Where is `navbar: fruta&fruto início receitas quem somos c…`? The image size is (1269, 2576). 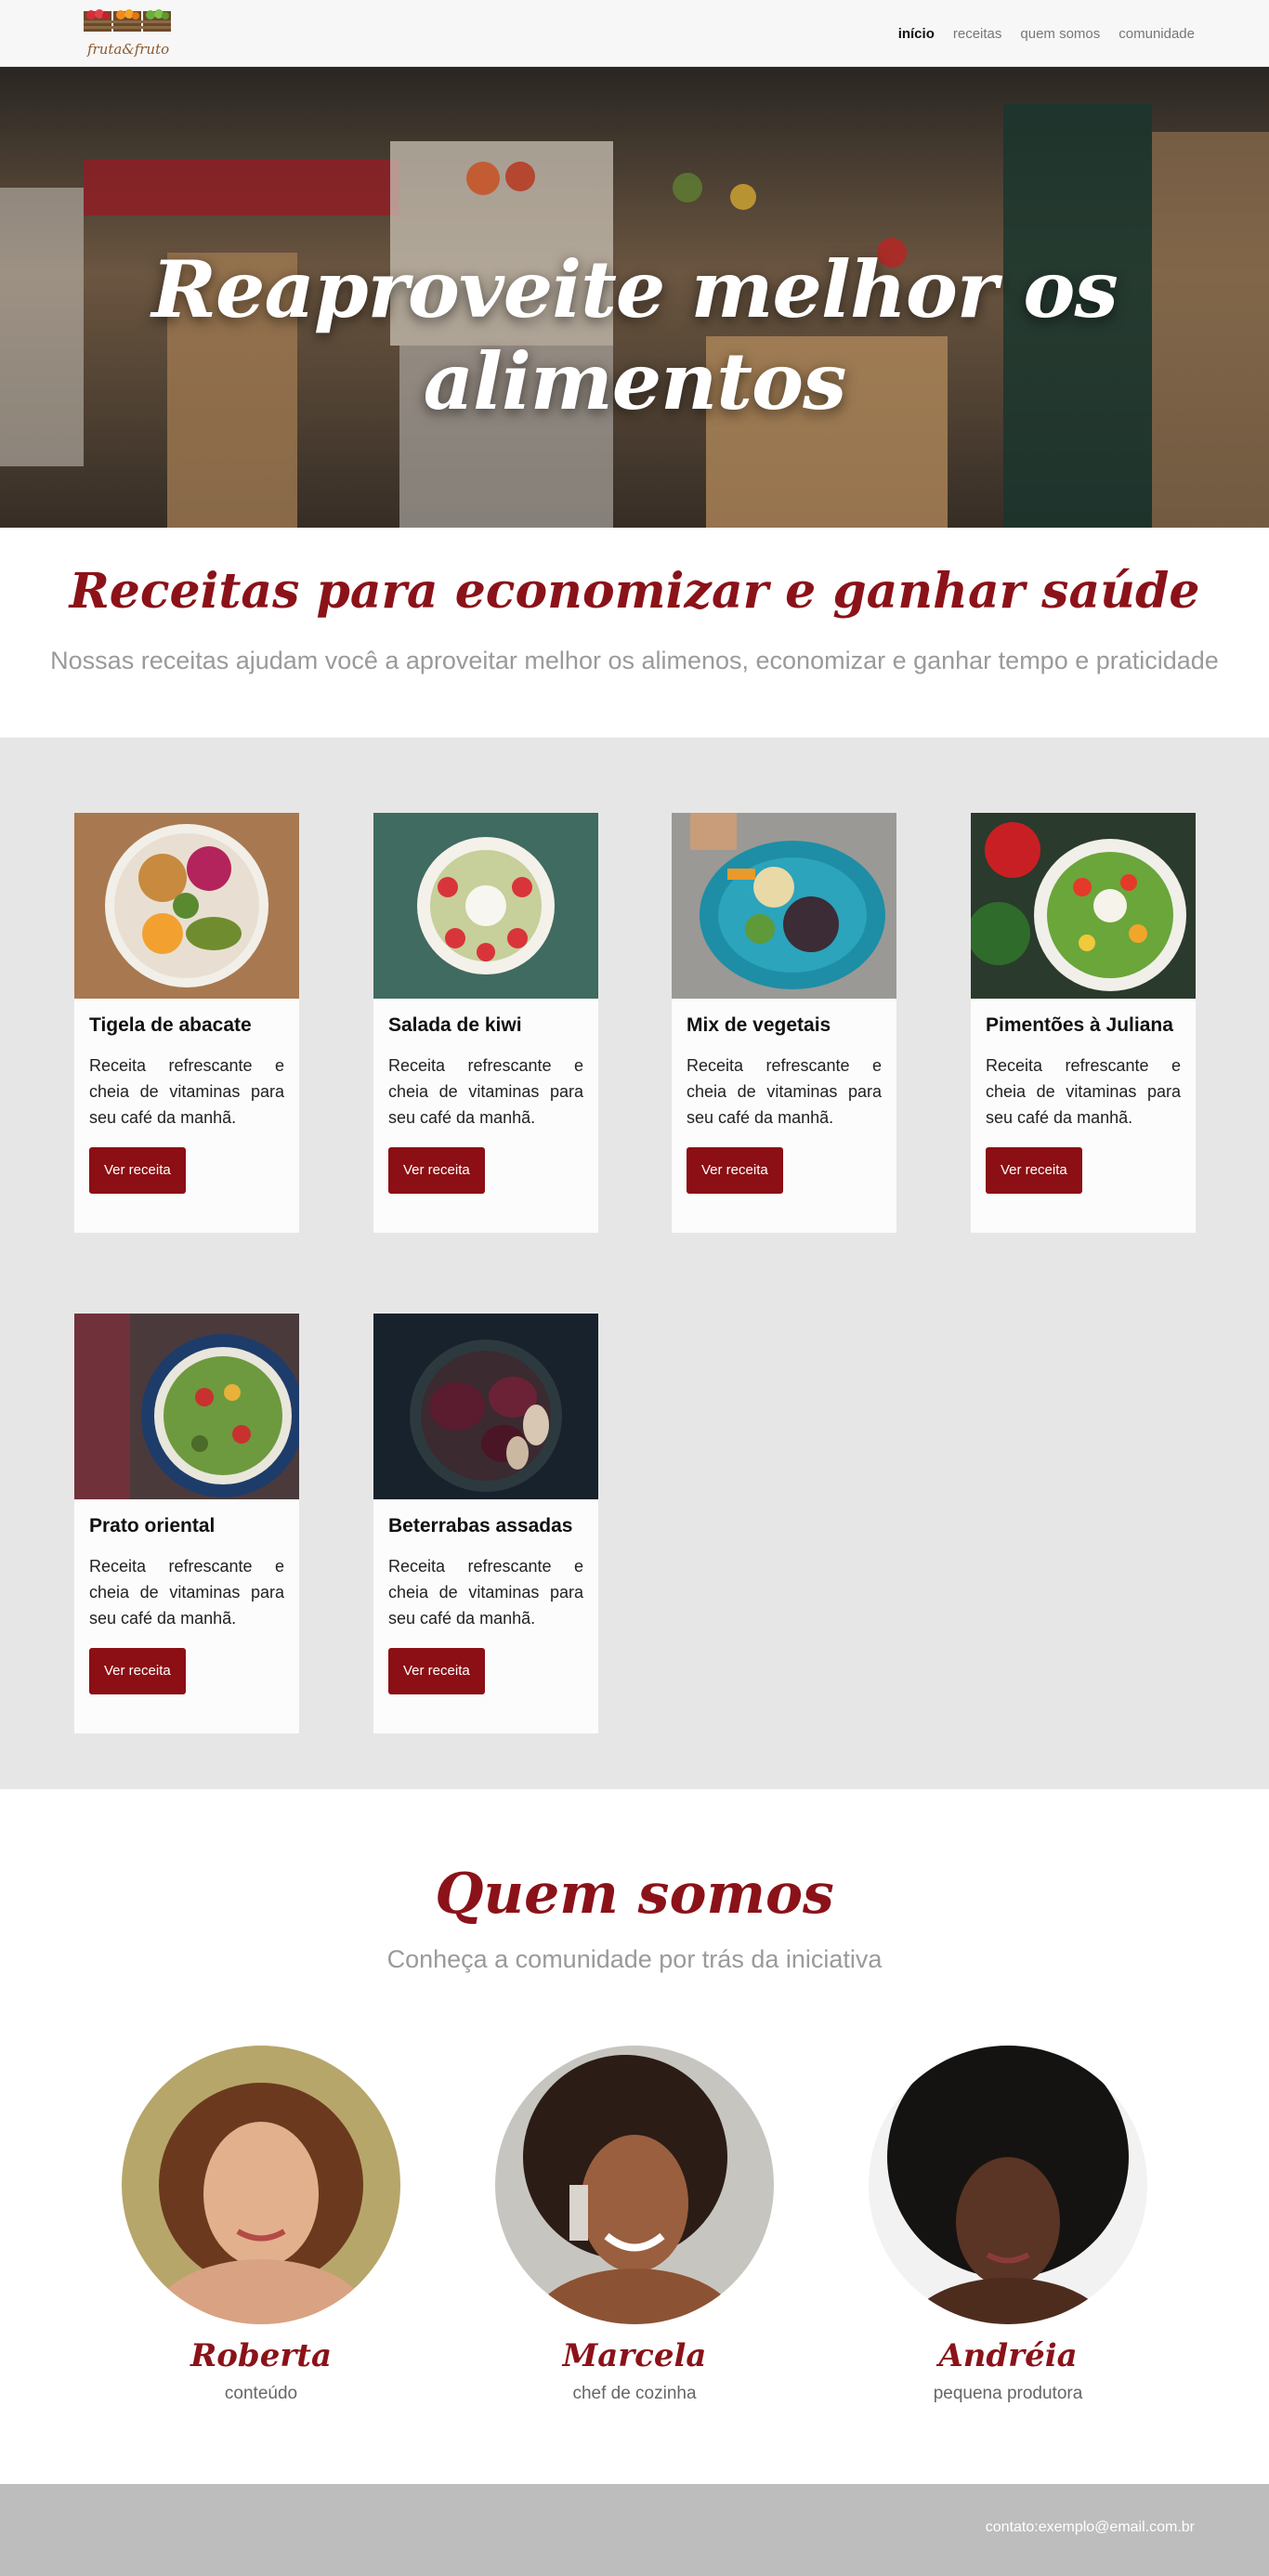 navbar: fruta&fruto início receitas quem somos c… is located at coordinates (634, 33).